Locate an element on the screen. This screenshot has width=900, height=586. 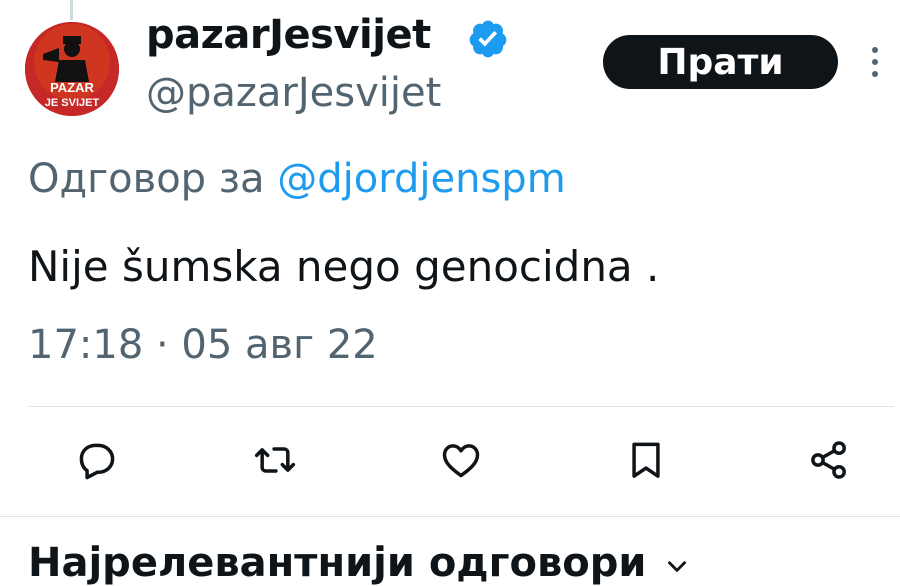
bookmark-button is located at coordinates (646, 460).